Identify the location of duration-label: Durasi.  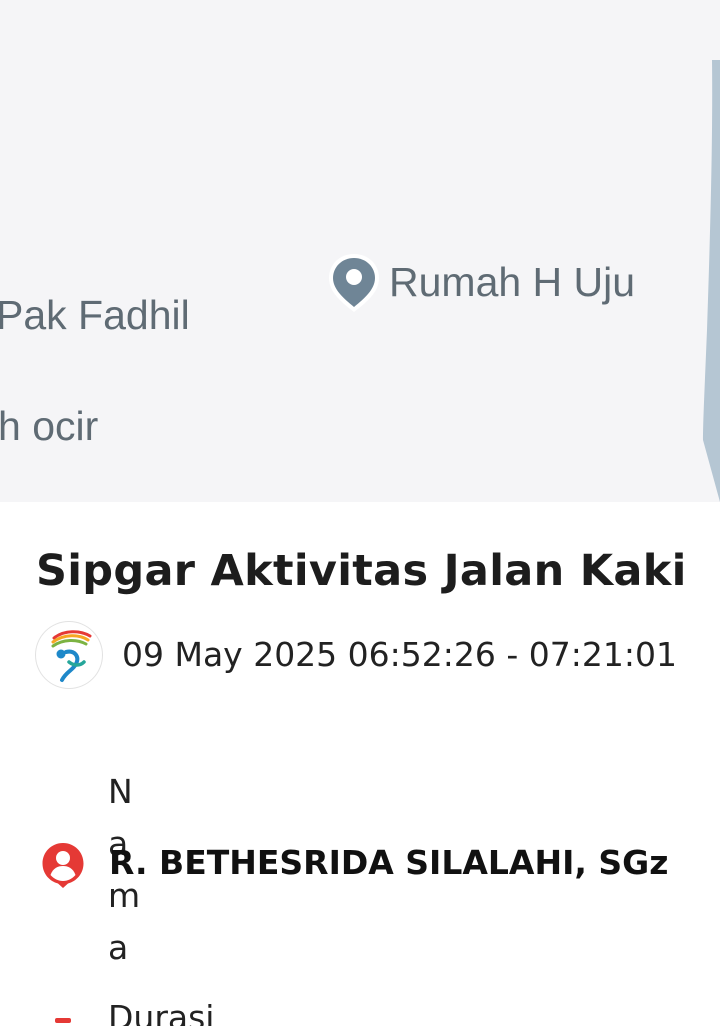
(161, 1012).